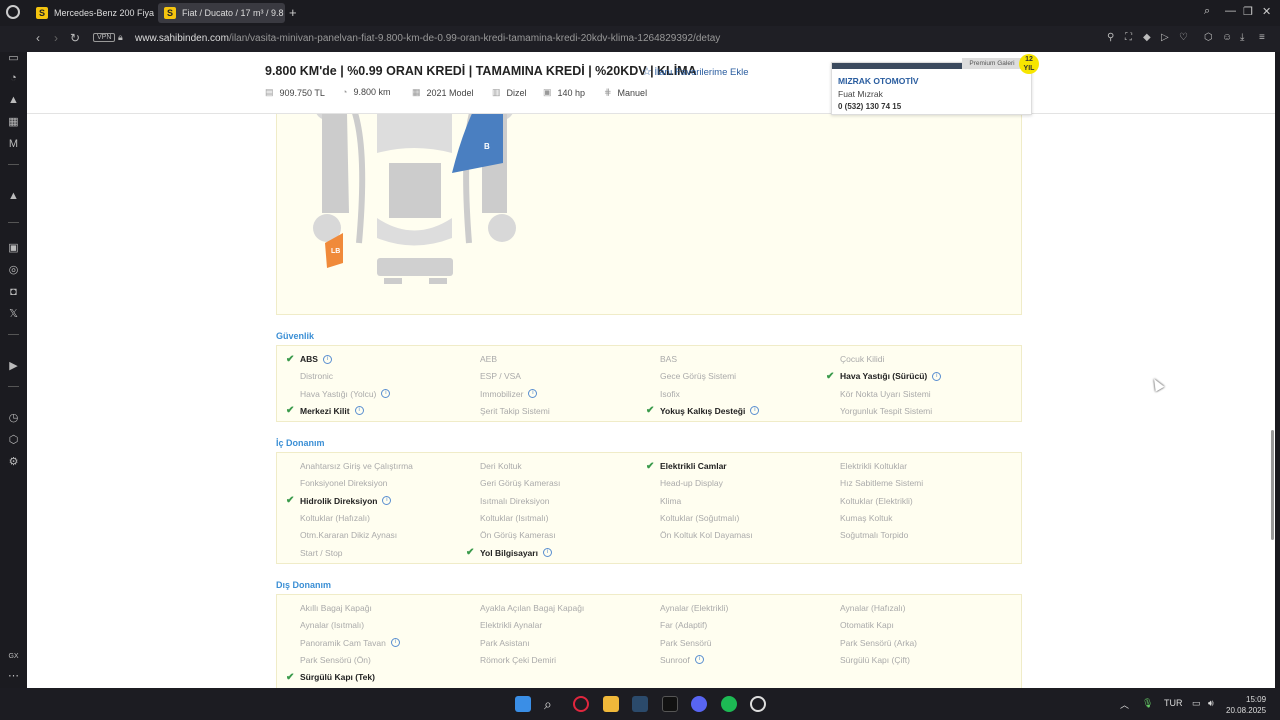  Describe the element at coordinates (1196, 703) in the screenshot. I see `network-icon: ▭` at that location.